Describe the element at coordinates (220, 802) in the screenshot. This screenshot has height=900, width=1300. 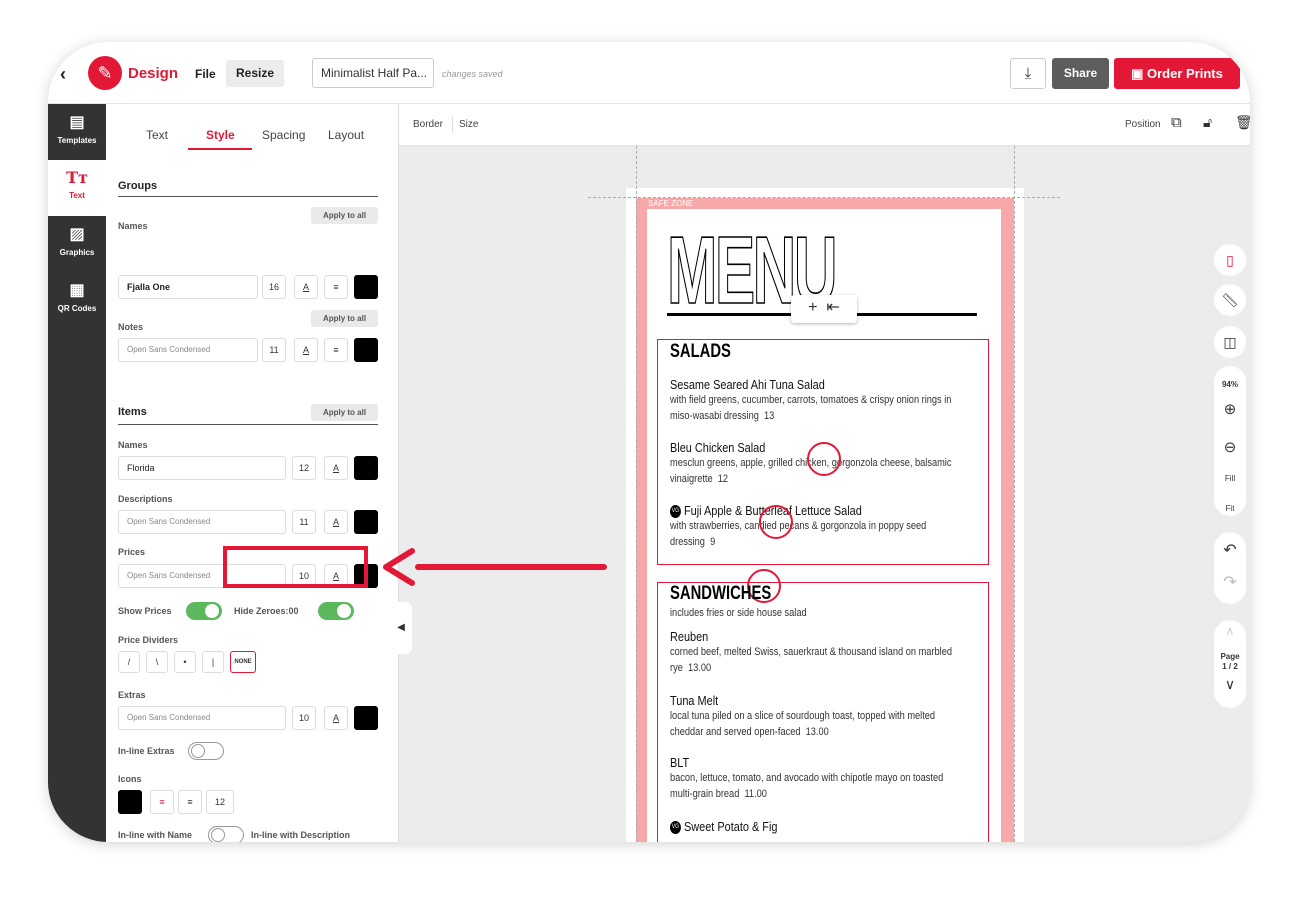
I see `icons-size-input: 12` at that location.